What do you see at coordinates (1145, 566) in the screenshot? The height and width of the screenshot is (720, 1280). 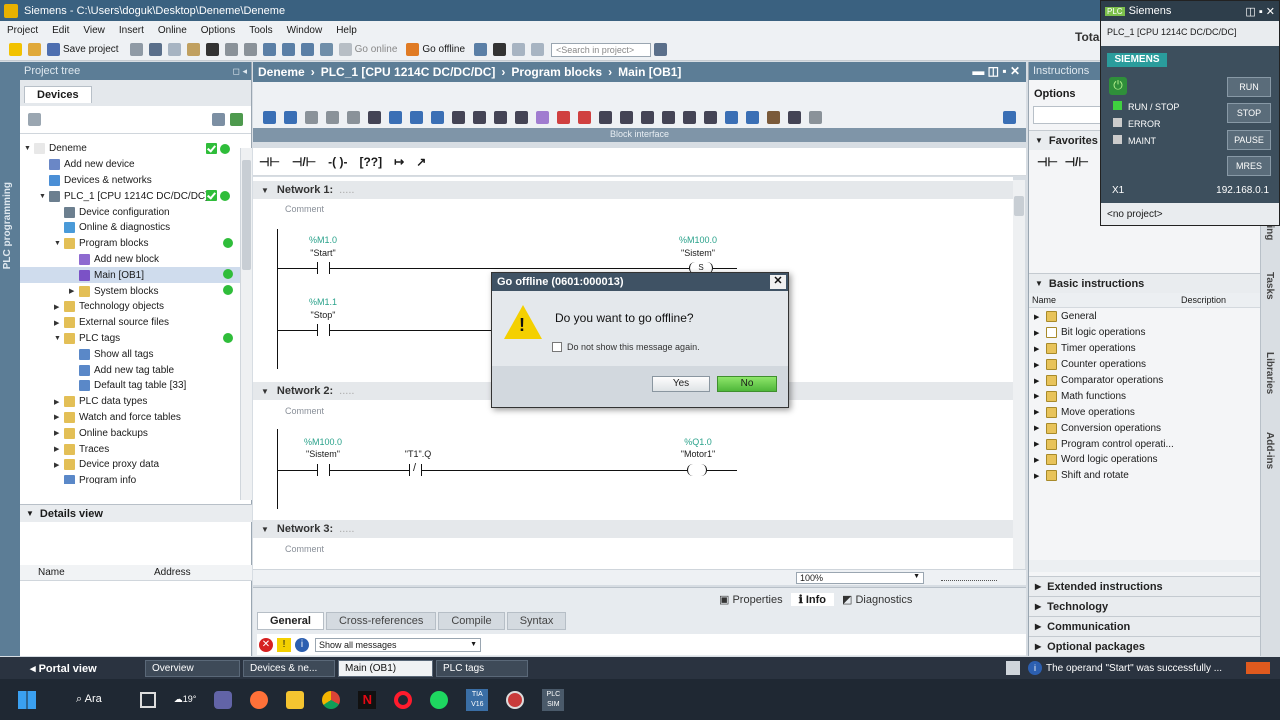 I see `instructions-h-scrollbar` at bounding box center [1145, 566].